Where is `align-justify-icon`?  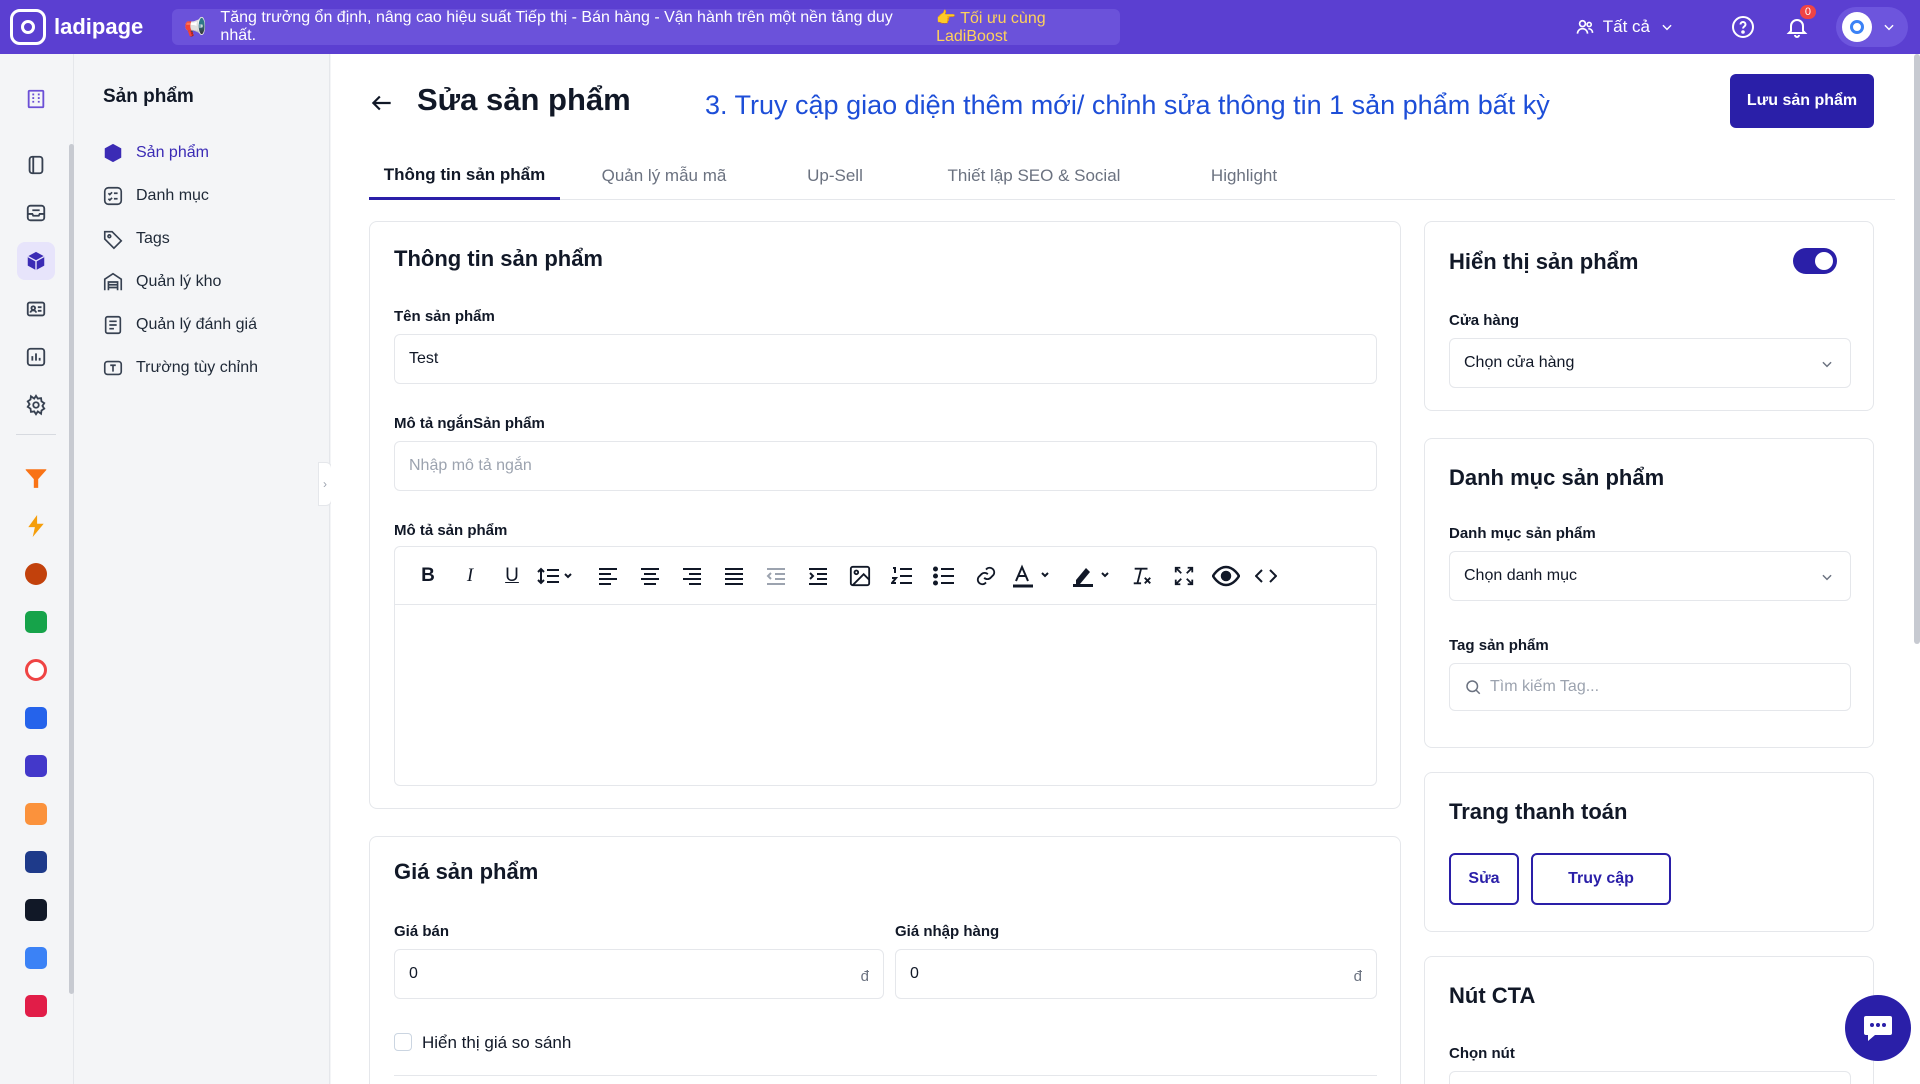 align-justify-icon is located at coordinates (734, 576).